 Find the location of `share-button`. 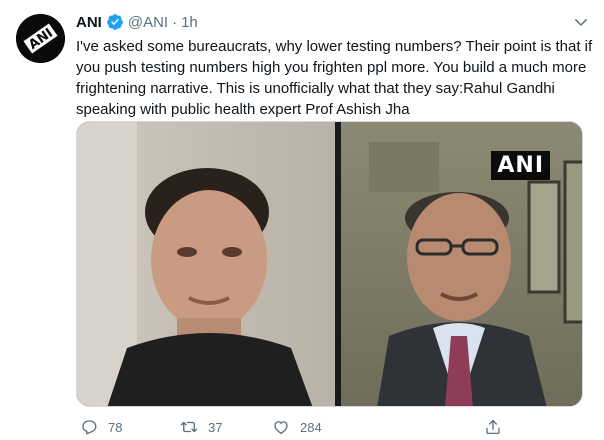

share-button is located at coordinates (493, 427).